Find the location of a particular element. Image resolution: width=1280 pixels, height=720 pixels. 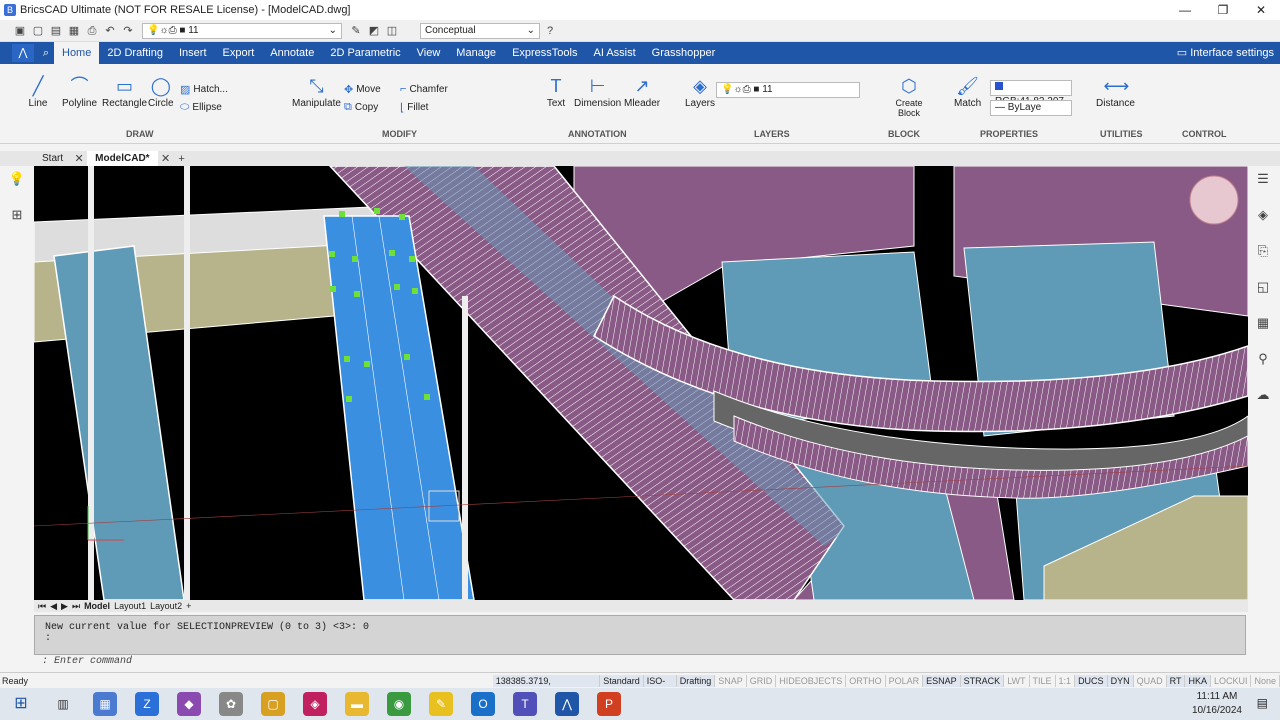

circle-tool: ◯ Circle is located at coordinates (161, 91).